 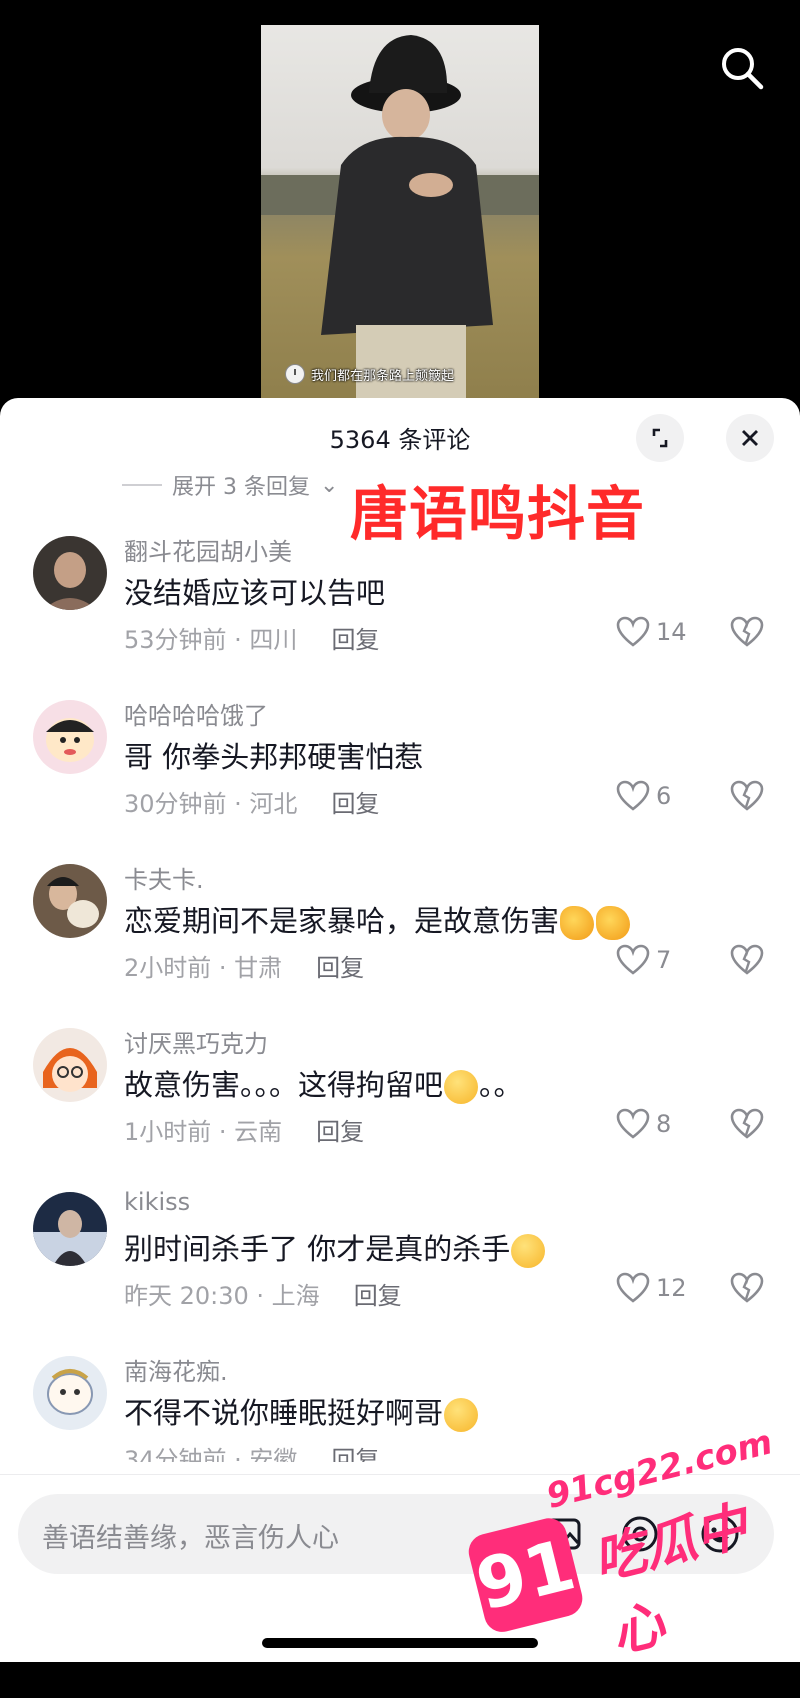 I want to click on video-thumbnail, so click(x=400, y=217).